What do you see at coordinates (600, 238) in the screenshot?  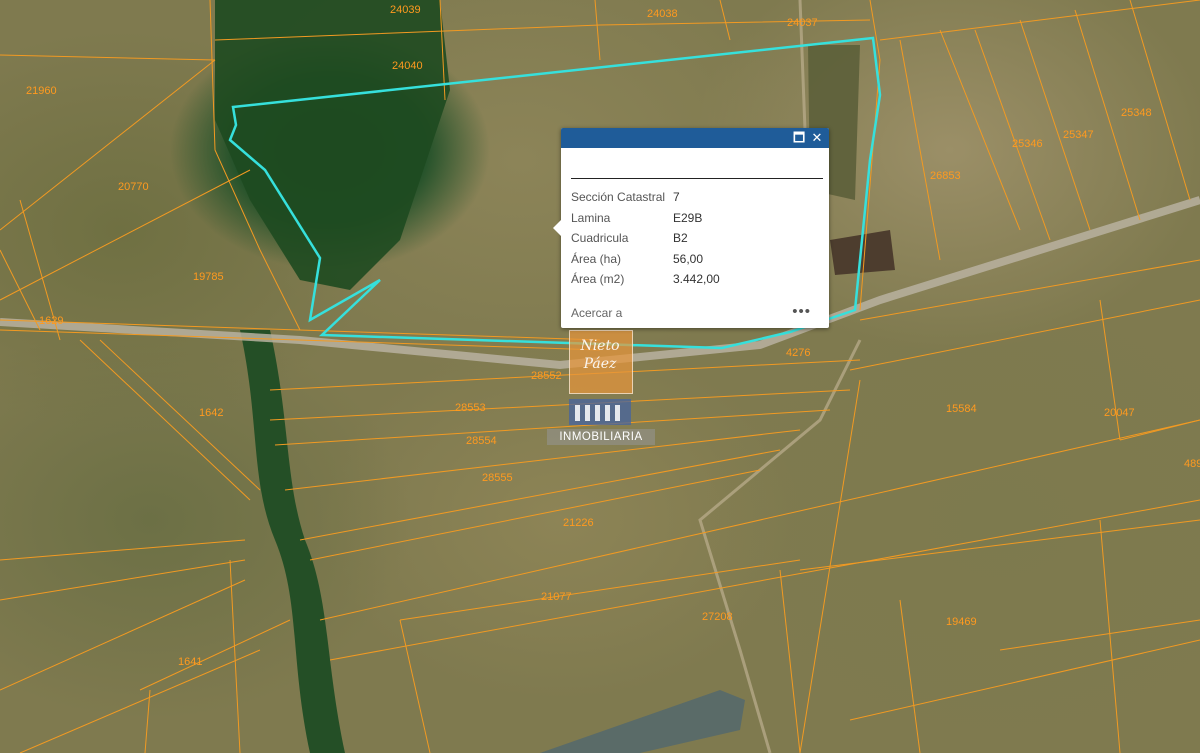 I see `attribute-label: Cuadricula` at bounding box center [600, 238].